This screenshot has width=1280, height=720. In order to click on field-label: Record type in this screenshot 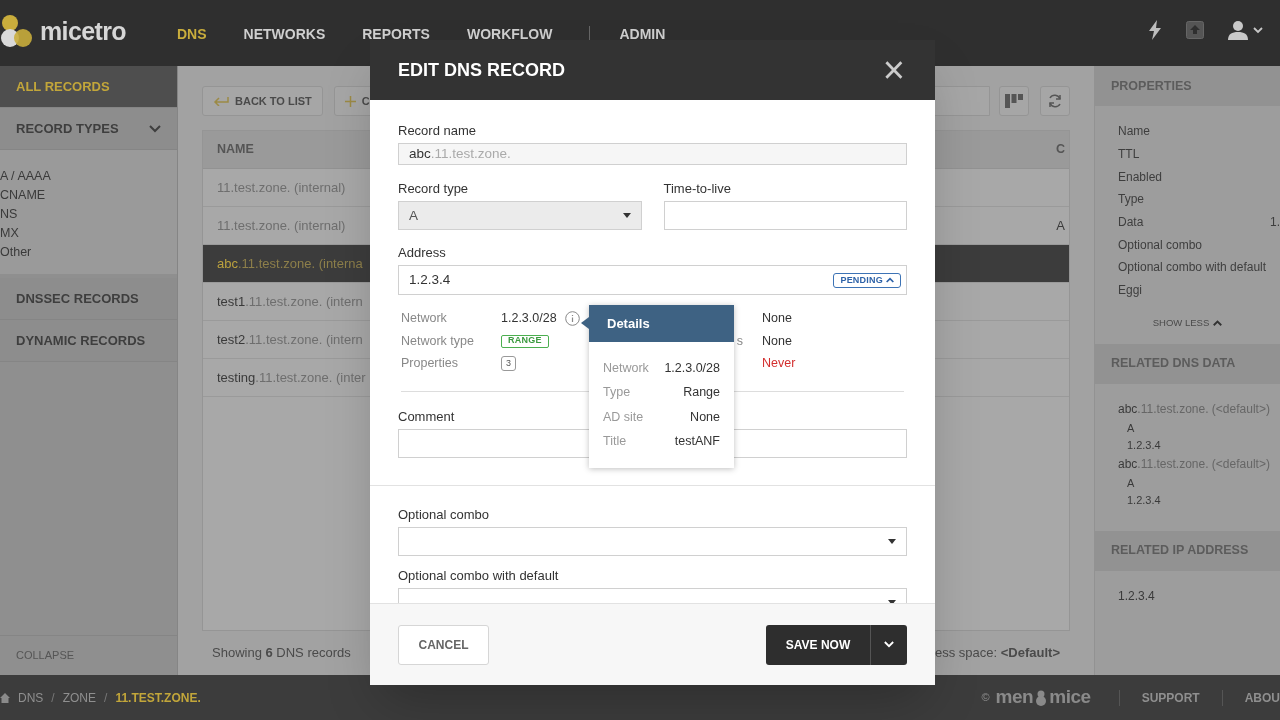, I will do `click(434, 189)`.